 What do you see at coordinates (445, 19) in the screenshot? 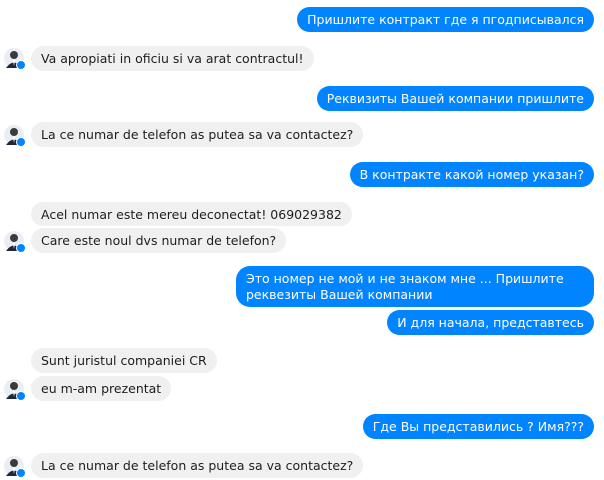
I see `outgoing-message: Пришлите контракт где я пгодписывался` at bounding box center [445, 19].